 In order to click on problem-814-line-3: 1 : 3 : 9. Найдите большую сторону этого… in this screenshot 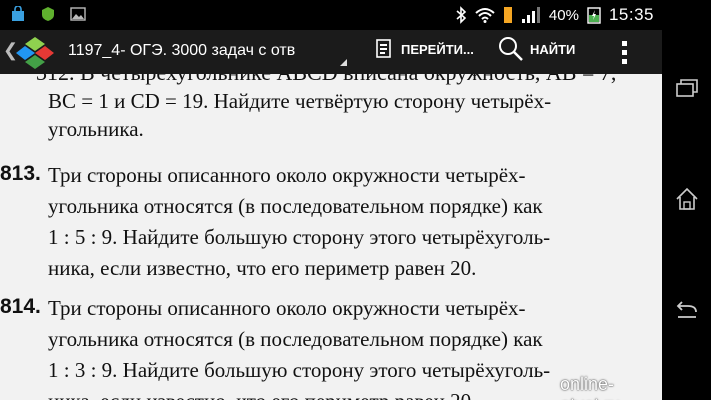, I will do `click(299, 370)`.